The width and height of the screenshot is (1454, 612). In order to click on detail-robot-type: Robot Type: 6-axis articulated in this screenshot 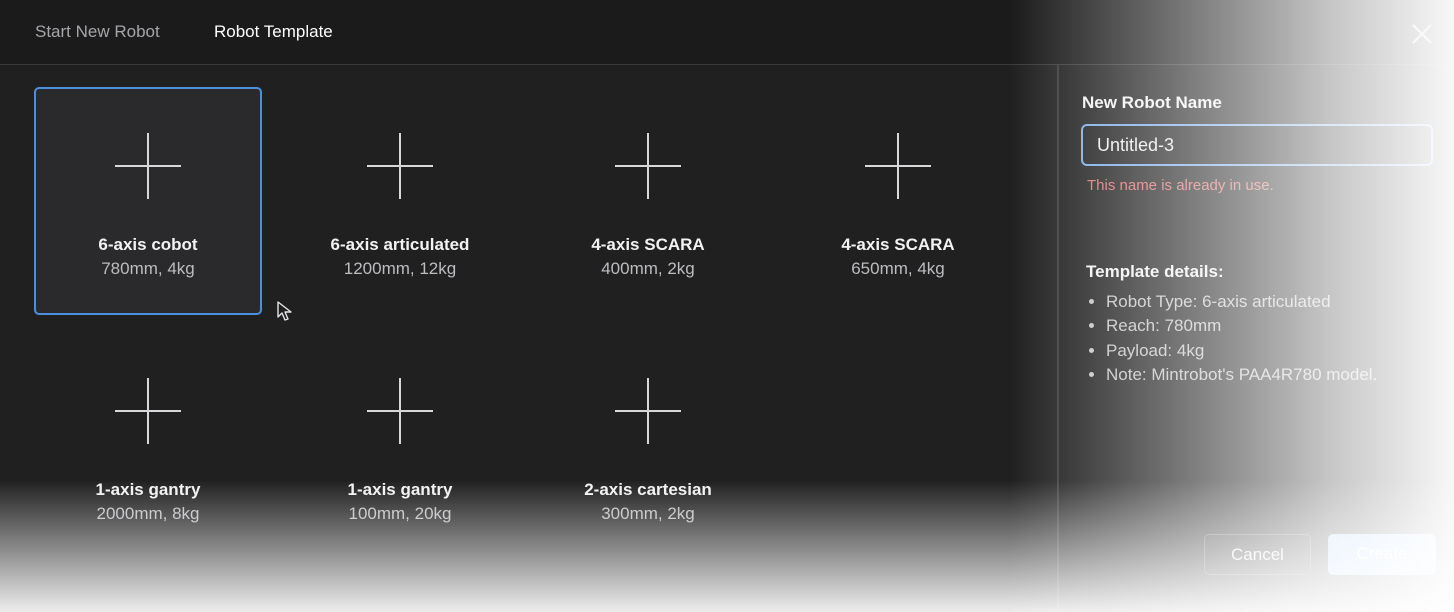, I will do `click(1276, 302)`.